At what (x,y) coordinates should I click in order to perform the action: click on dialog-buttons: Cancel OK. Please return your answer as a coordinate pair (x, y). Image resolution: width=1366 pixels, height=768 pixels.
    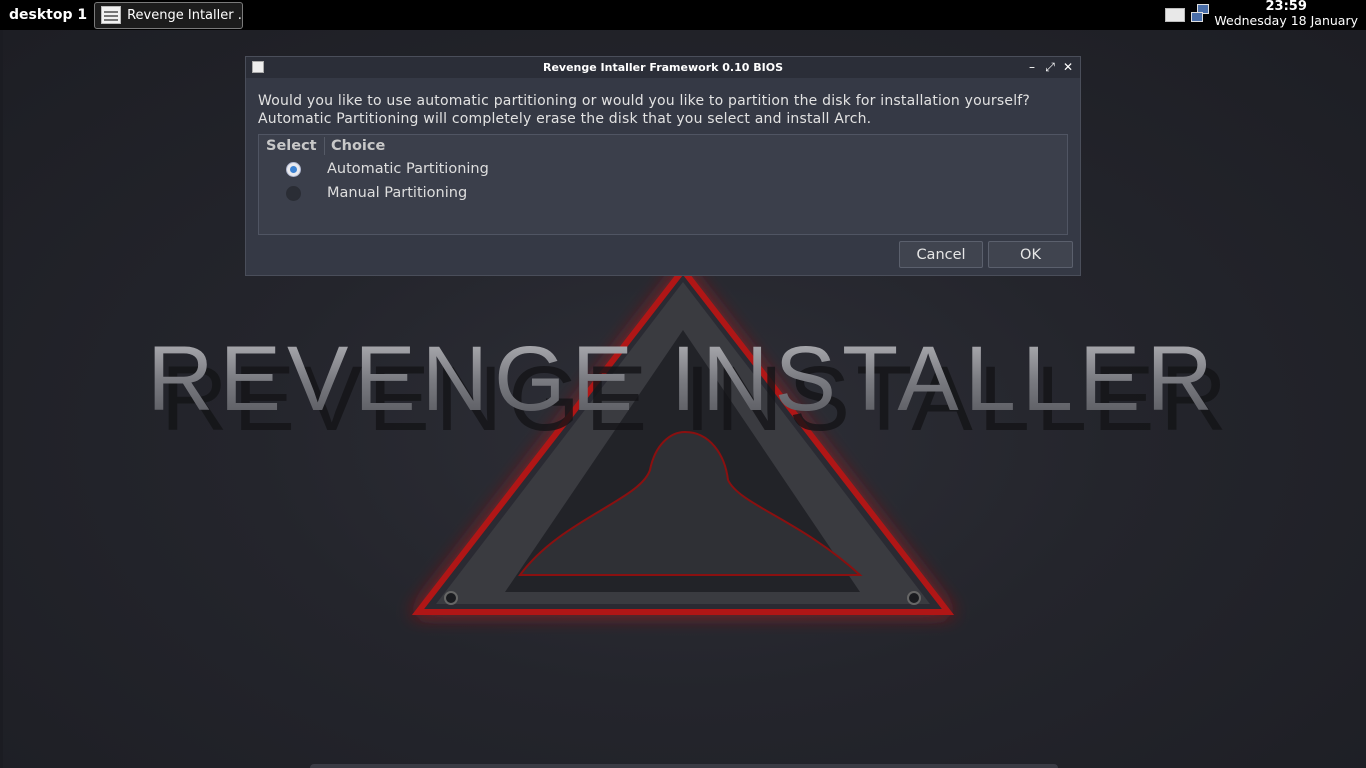
    Looking at the image, I should click on (986, 254).